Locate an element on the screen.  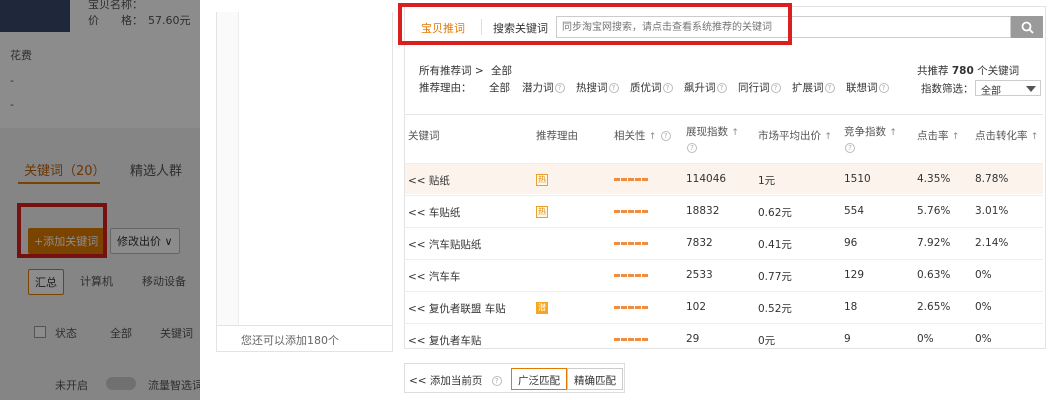
total-prefix: 共推荐 is located at coordinates (933, 71).